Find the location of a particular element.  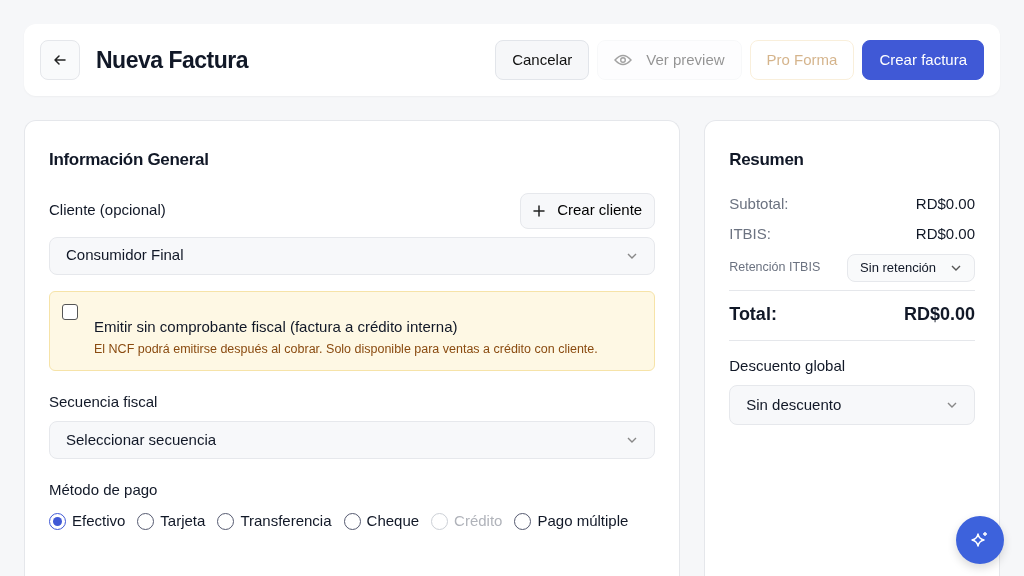

field-label: Secuencia fiscal is located at coordinates (104, 401).